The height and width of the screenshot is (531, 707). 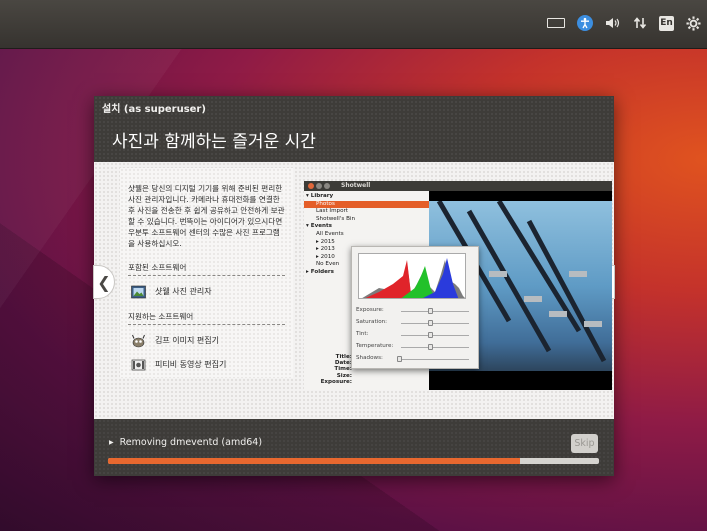 I want to click on included-software-label: 포함된 소프트웨어, so click(x=206, y=269).